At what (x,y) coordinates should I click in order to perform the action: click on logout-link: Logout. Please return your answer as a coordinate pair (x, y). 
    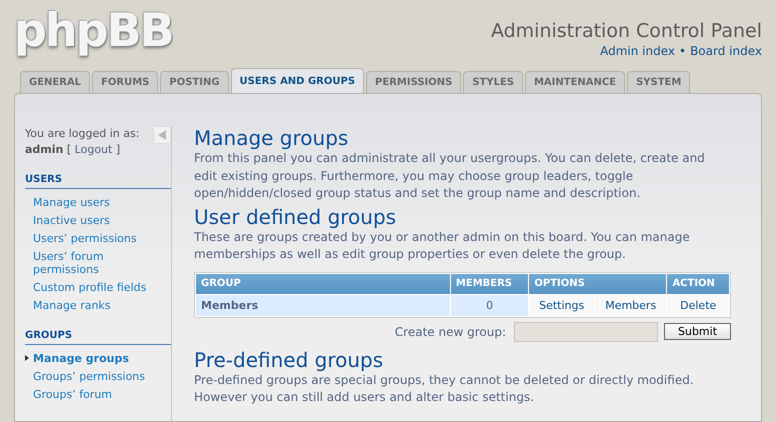
    Looking at the image, I should click on (93, 149).